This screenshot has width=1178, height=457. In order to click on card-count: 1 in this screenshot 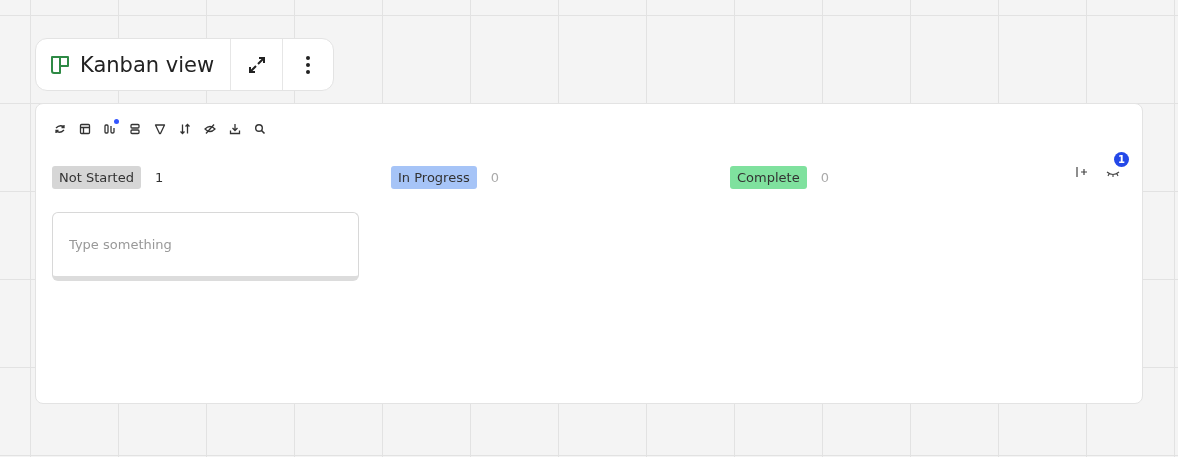, I will do `click(159, 177)`.